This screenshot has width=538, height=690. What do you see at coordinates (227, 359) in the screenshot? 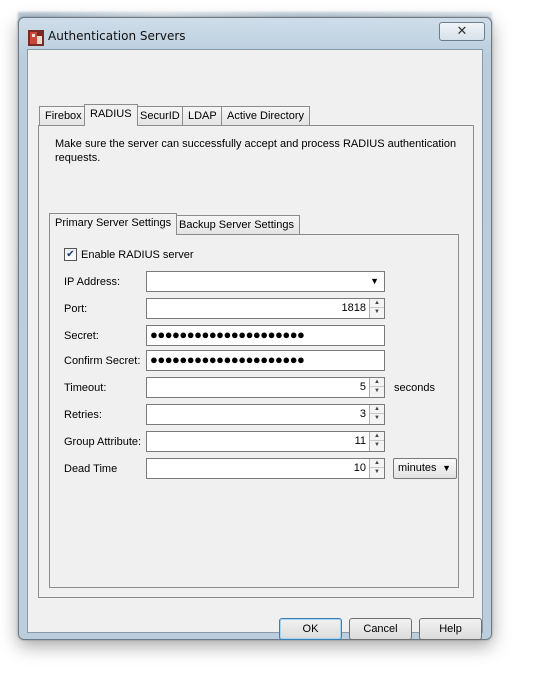
I see `confirm-secret-value: ●●●●●●●●●●●●●●●●●●●●●` at bounding box center [227, 359].